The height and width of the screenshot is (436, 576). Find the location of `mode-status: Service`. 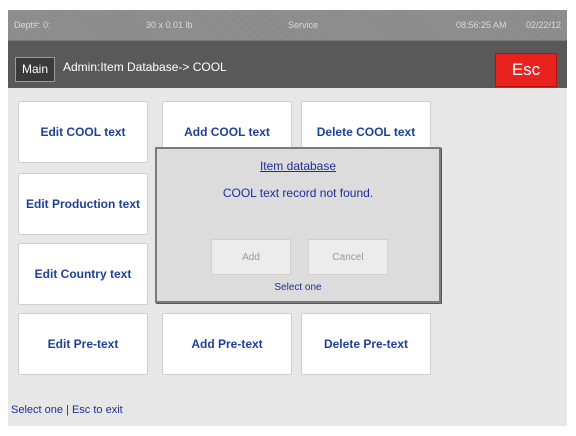

mode-status: Service is located at coordinates (303, 25).